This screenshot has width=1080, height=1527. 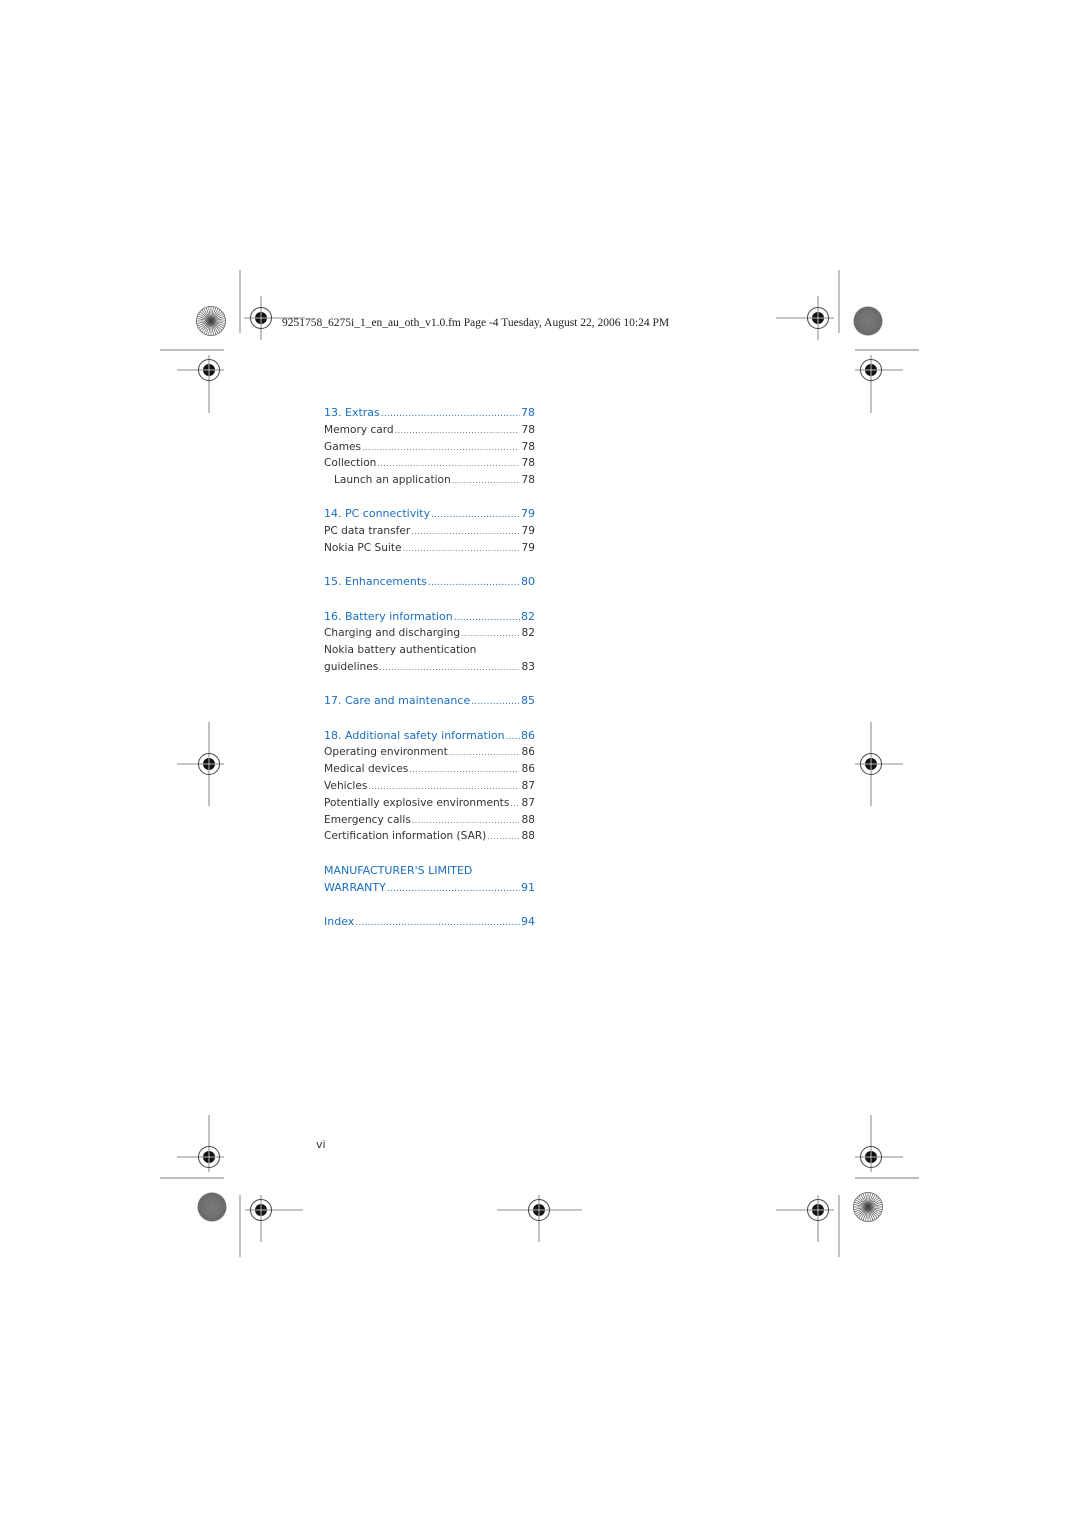 I want to click on toc-label: Nokia PC Suite, so click(x=363, y=548).